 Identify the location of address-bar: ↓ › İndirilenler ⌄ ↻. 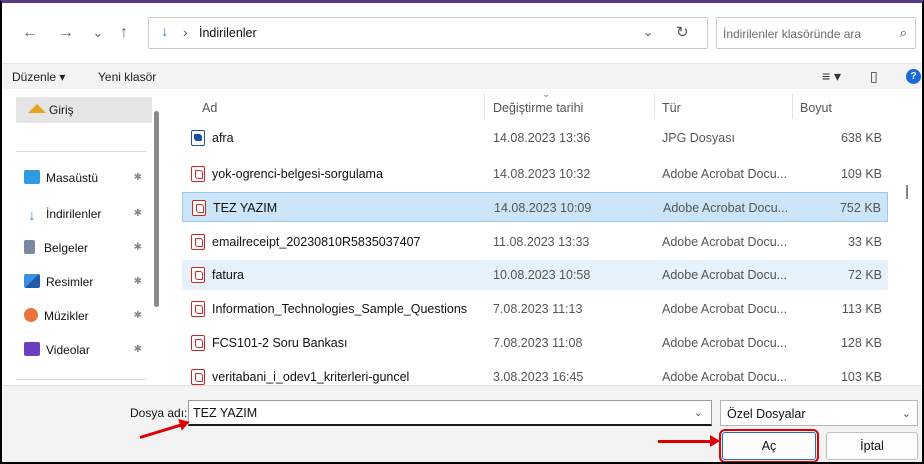
(428, 33).